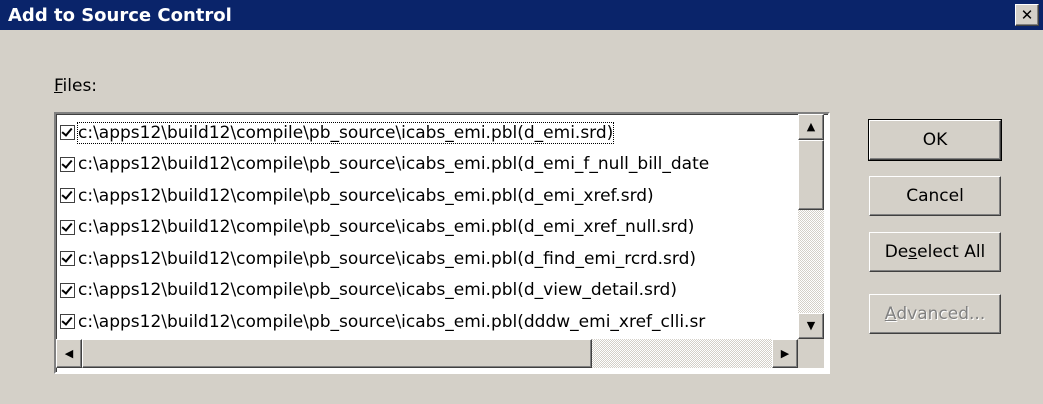 This screenshot has width=1043, height=404. I want to click on arrow-up-icon: ▲, so click(811, 126).